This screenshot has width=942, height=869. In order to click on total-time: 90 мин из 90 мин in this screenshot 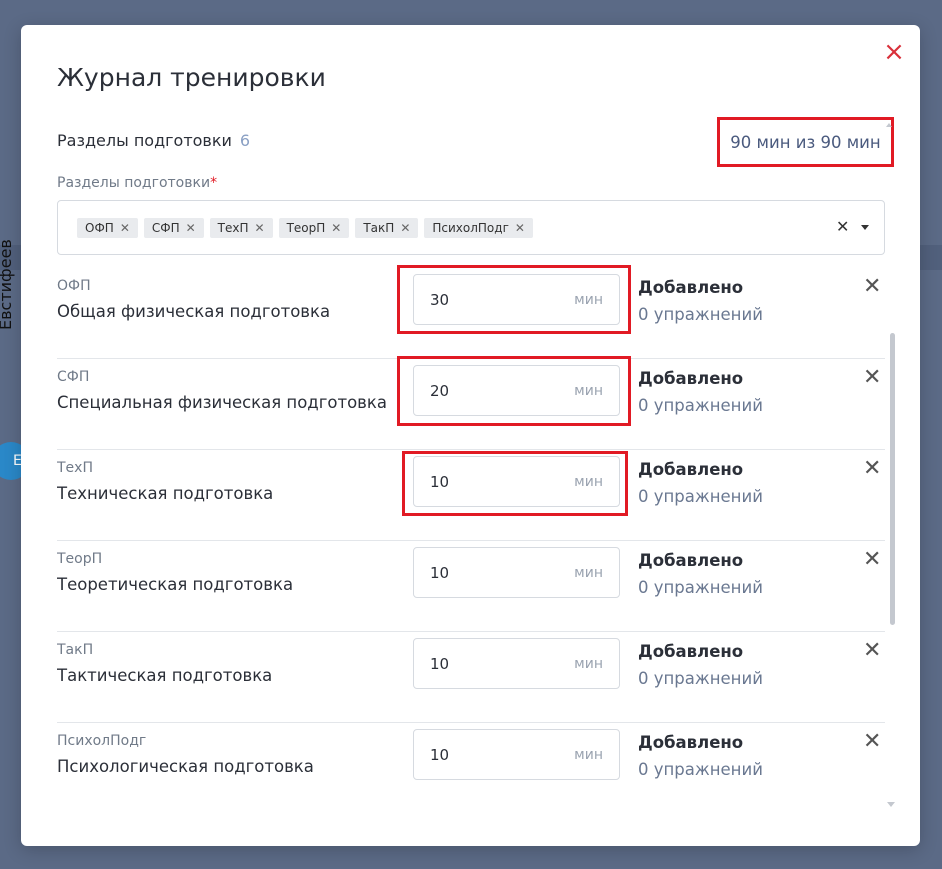, I will do `click(805, 142)`.